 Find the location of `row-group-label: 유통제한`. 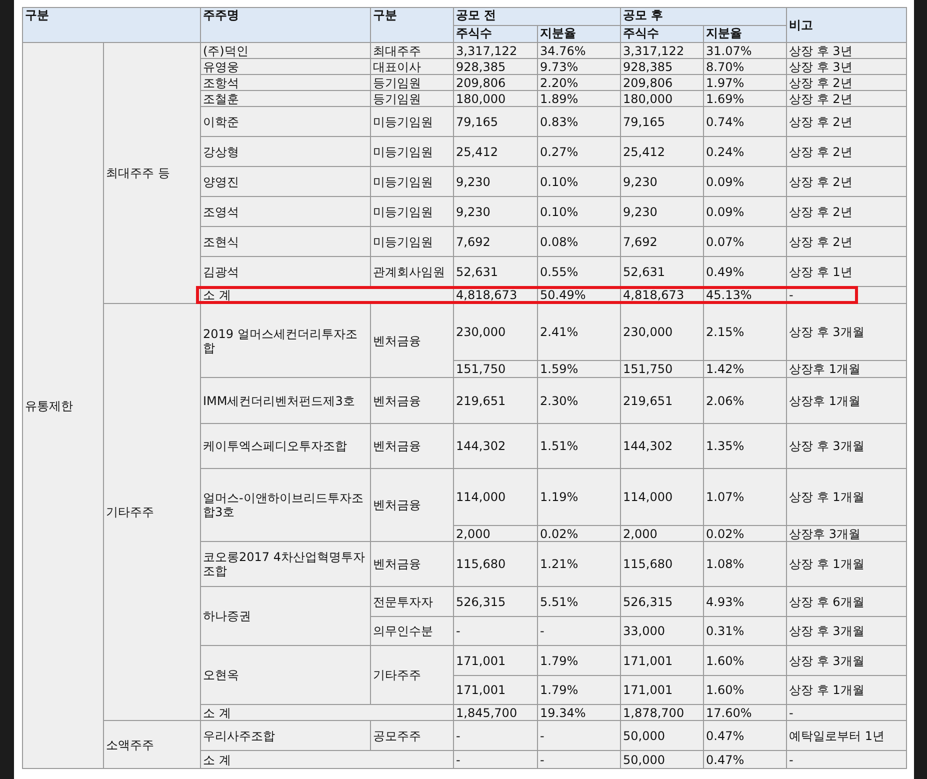

row-group-label: 유통제한 is located at coordinates (63, 405).